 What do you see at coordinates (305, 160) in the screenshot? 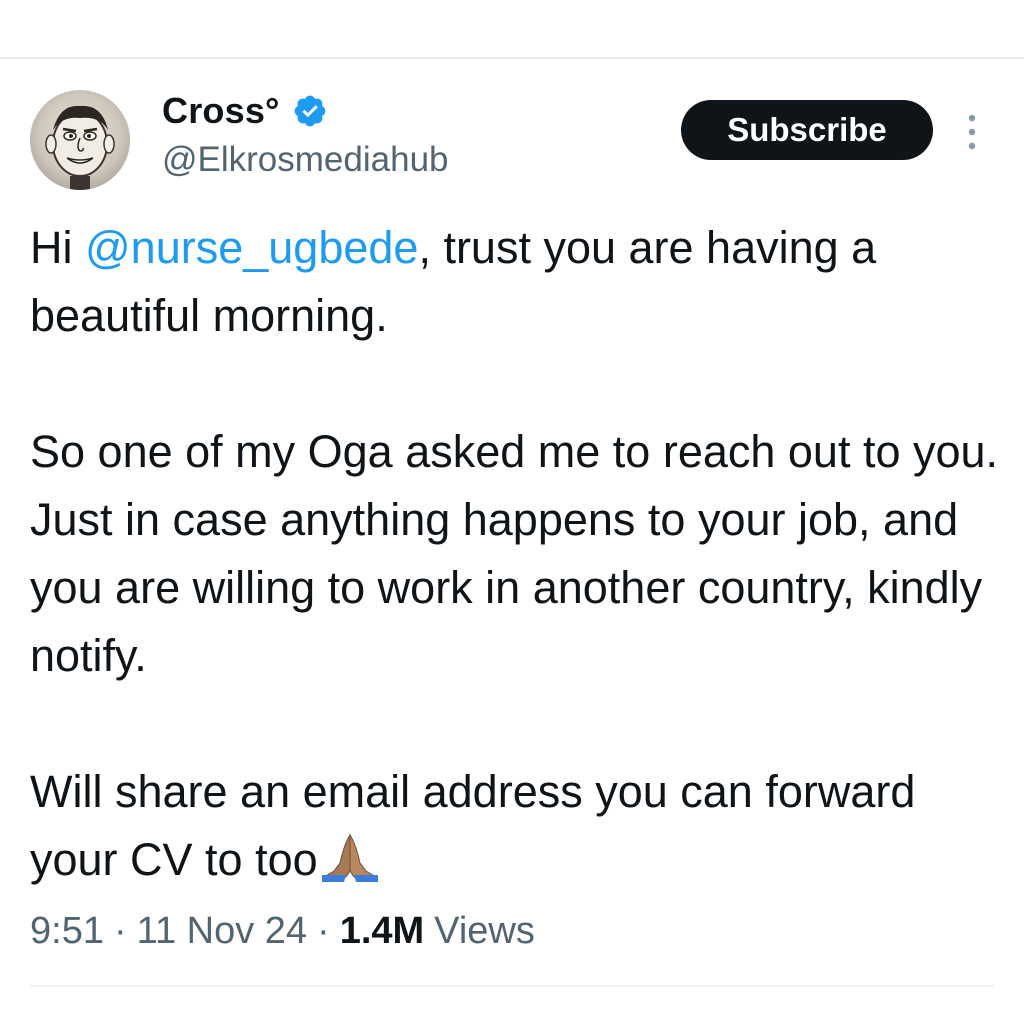
I see `author-handle: @Elkrosmediahub` at bounding box center [305, 160].